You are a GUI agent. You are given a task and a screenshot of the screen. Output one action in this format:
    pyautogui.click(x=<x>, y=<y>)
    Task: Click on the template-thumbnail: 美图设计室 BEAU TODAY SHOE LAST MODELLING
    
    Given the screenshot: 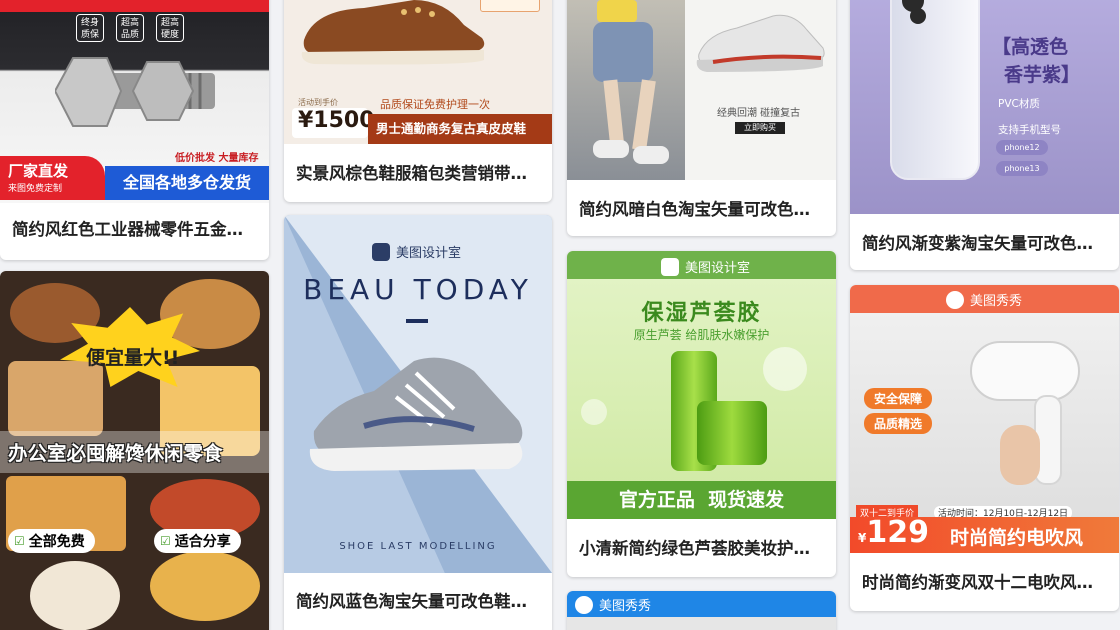 What is the action you would take?
    pyautogui.click(x=418, y=394)
    